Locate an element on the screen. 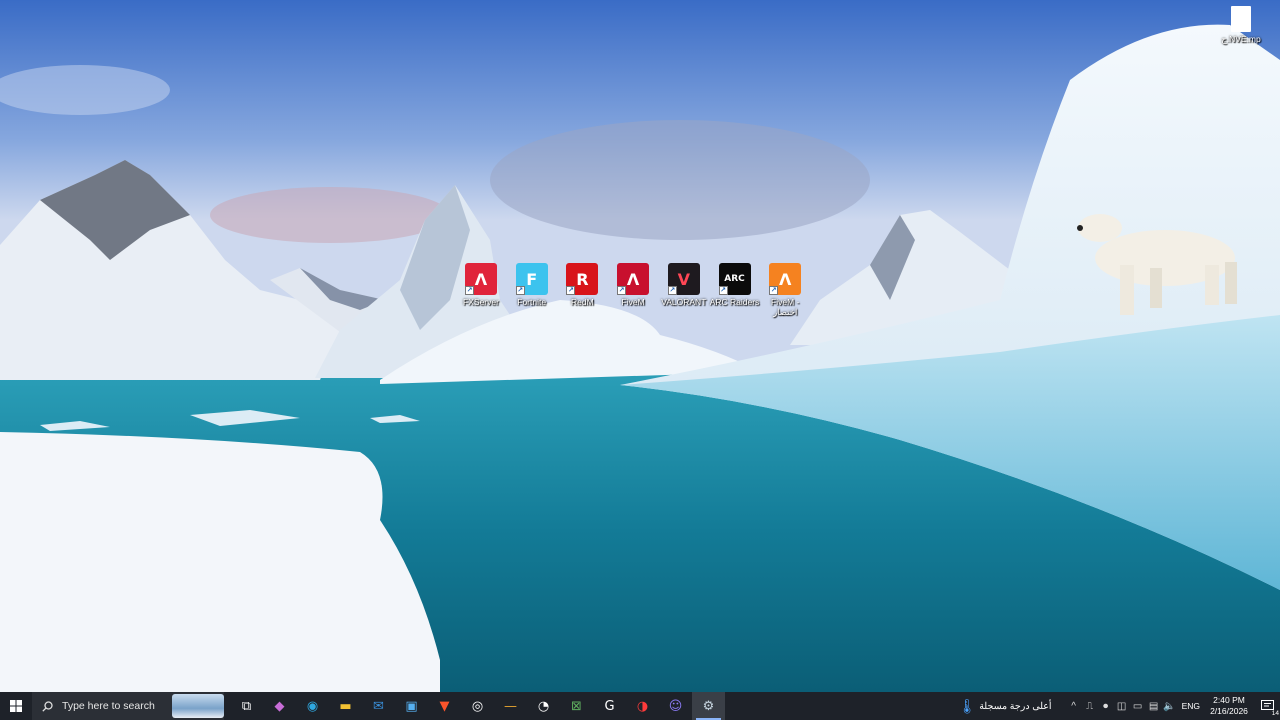 The image size is (1280, 720). brave-icon: ▼ is located at coordinates (444, 706).